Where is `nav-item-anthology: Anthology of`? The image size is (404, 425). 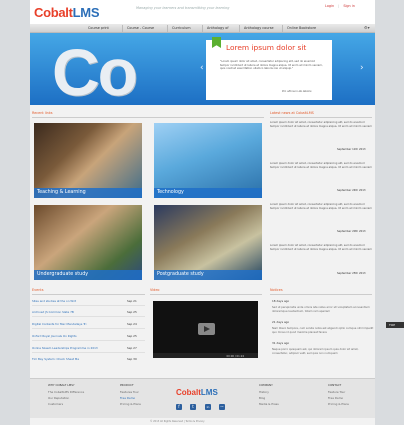
nav-item-anthology: Anthology of is located at coordinates (218, 28).